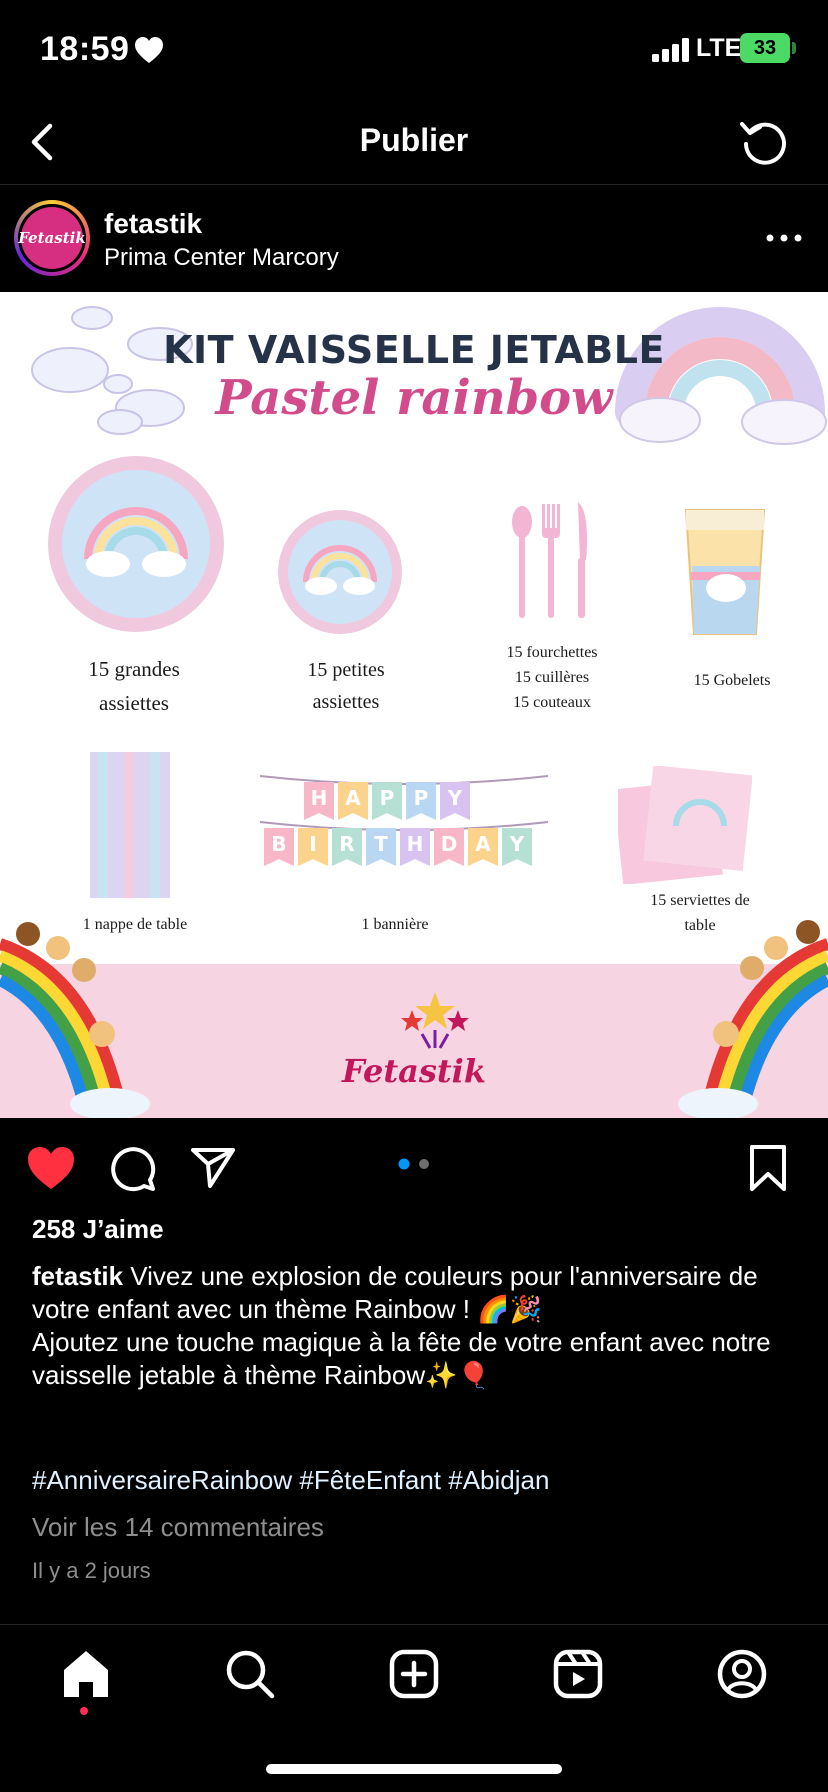  What do you see at coordinates (414, 50) in the screenshot?
I see `status-bar: 18:59 LTE 33` at bounding box center [414, 50].